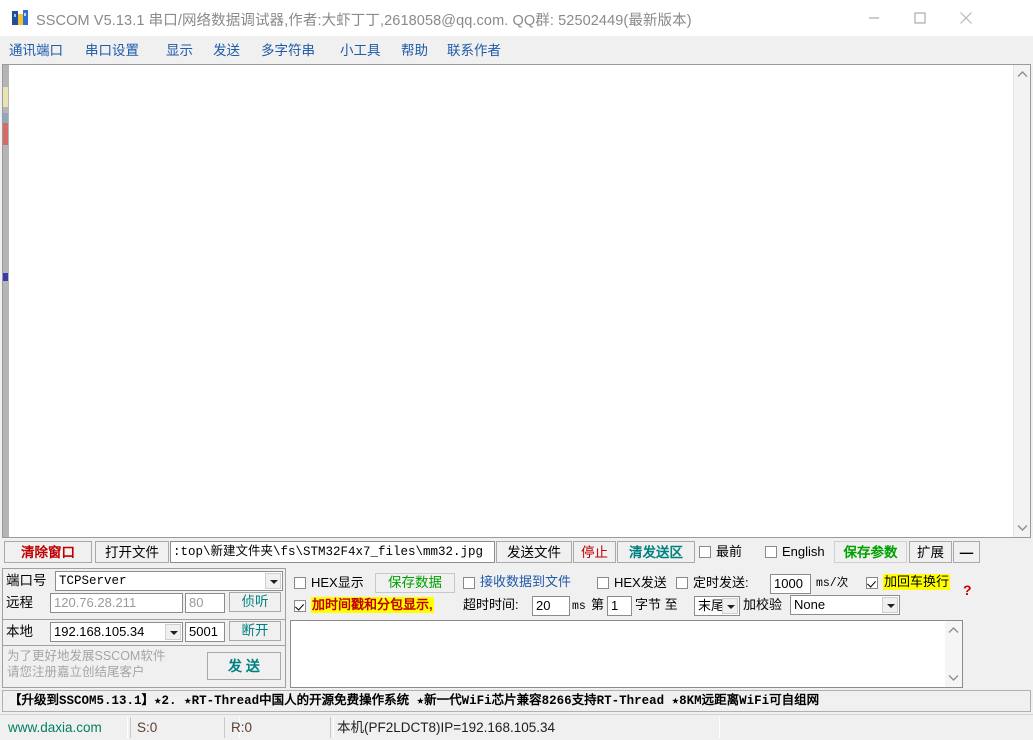  What do you see at coordinates (179, 50) in the screenshot?
I see `menu-item-display: 显示` at bounding box center [179, 50].